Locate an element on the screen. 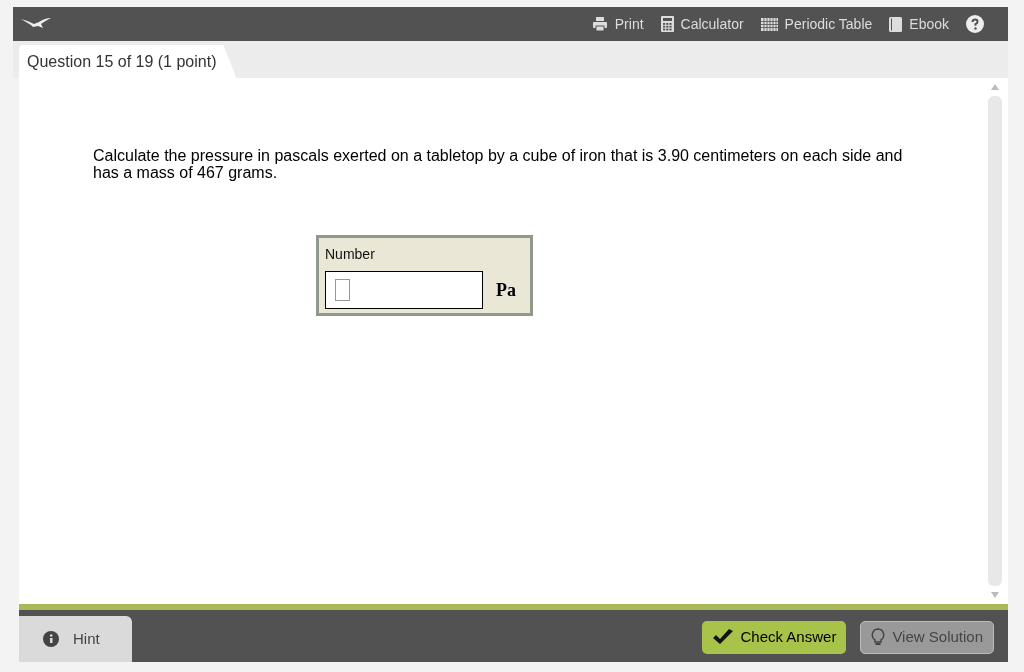  toolbar-button: Periodic Table is located at coordinates (816, 24).